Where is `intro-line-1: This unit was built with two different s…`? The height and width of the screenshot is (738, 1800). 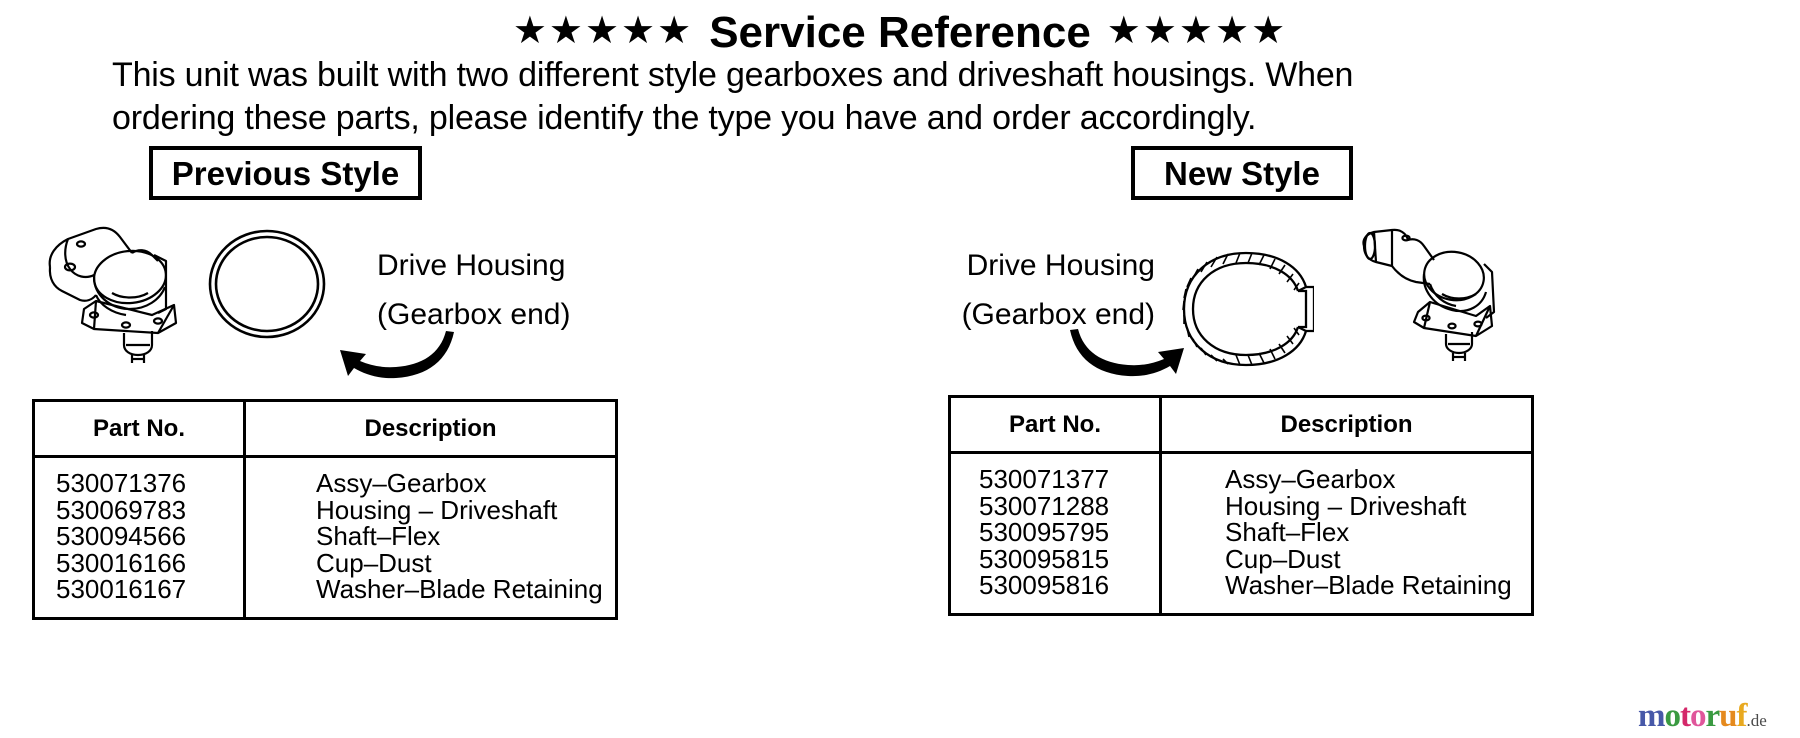 intro-line-1: This unit was built with two different s… is located at coordinates (733, 75).